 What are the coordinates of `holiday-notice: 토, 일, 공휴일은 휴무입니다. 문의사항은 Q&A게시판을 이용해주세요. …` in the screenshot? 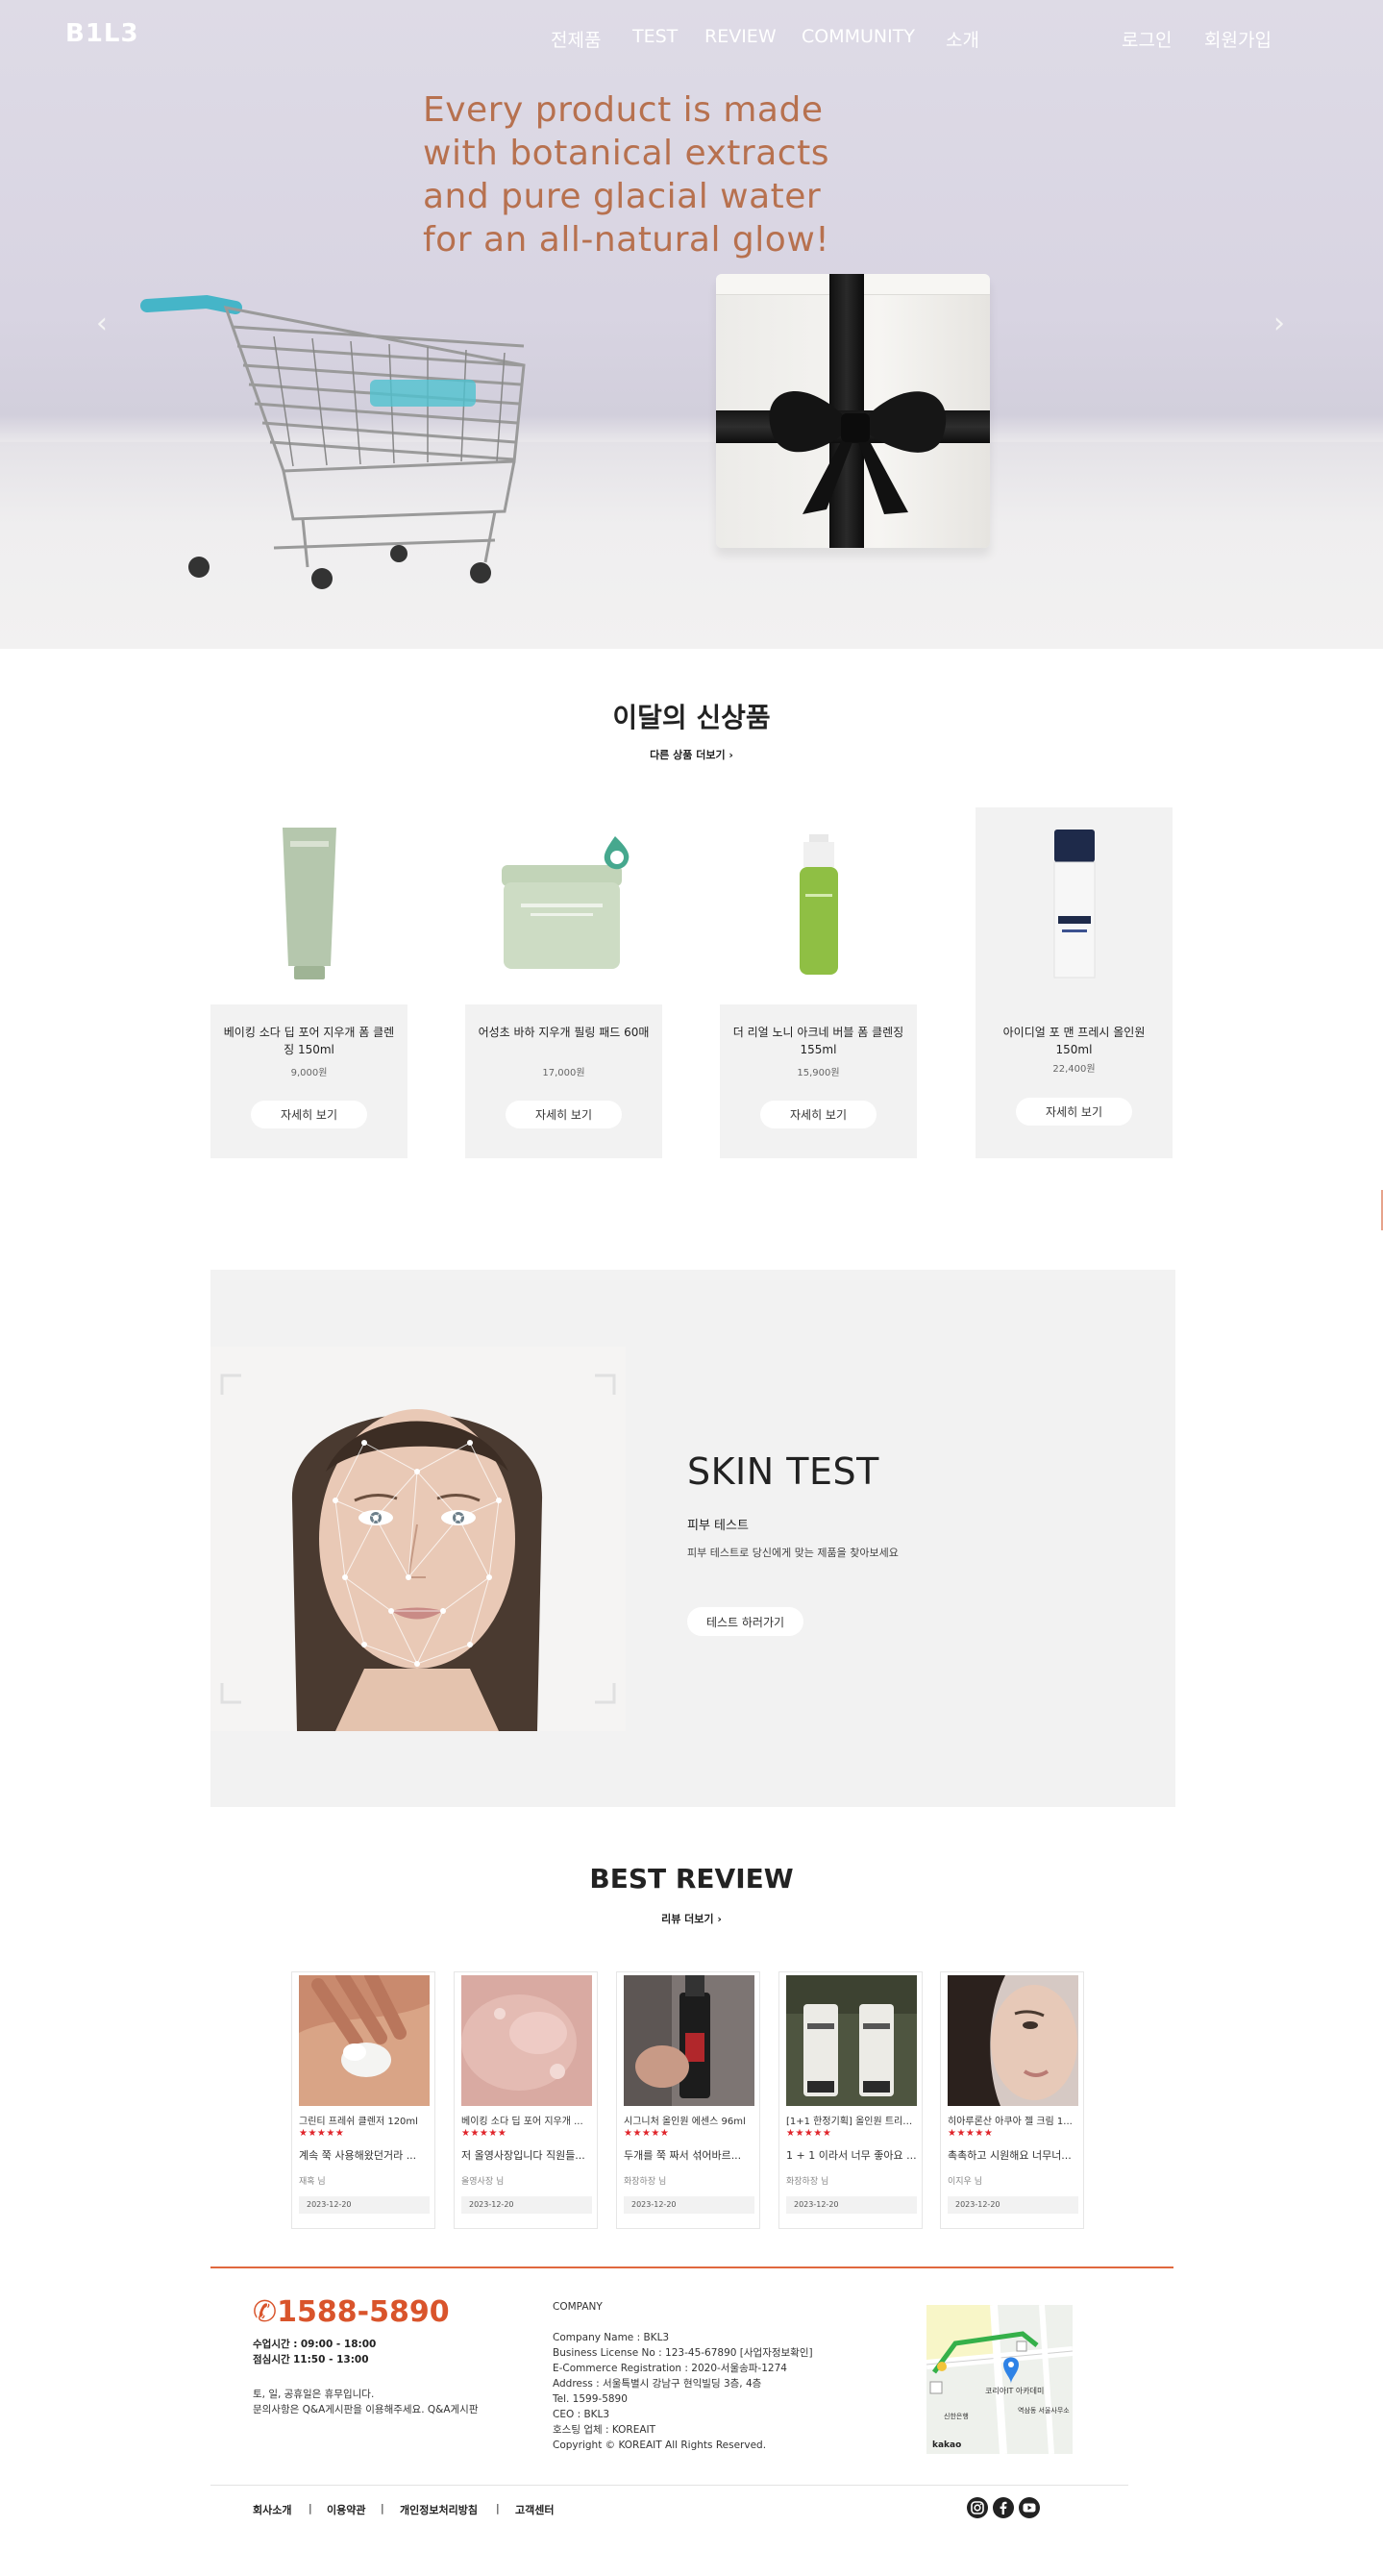 It's located at (366, 2403).